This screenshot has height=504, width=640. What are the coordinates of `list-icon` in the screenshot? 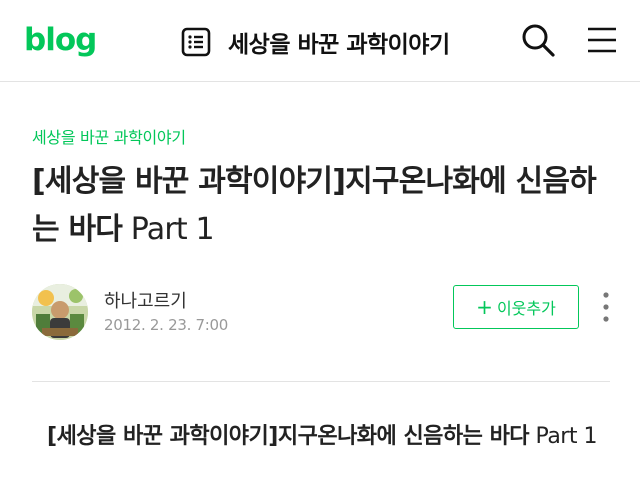 It's located at (196, 42).